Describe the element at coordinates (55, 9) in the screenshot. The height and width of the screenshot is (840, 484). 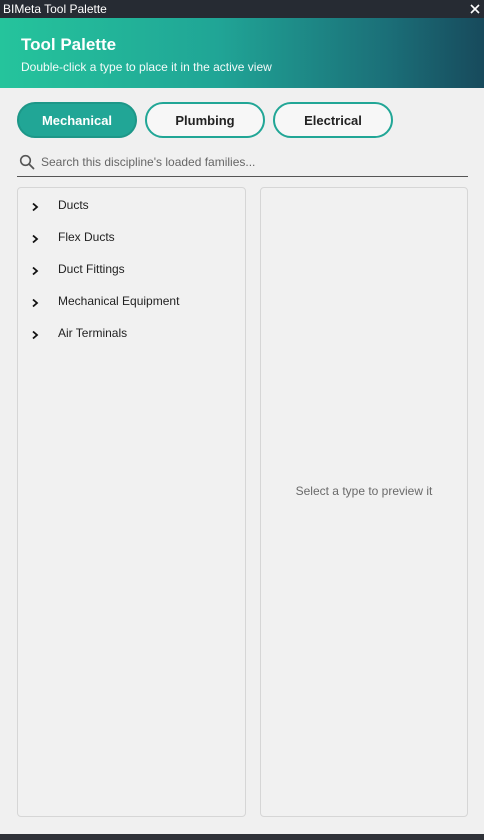
I see `window-title: BIMeta Tool Palette` at that location.